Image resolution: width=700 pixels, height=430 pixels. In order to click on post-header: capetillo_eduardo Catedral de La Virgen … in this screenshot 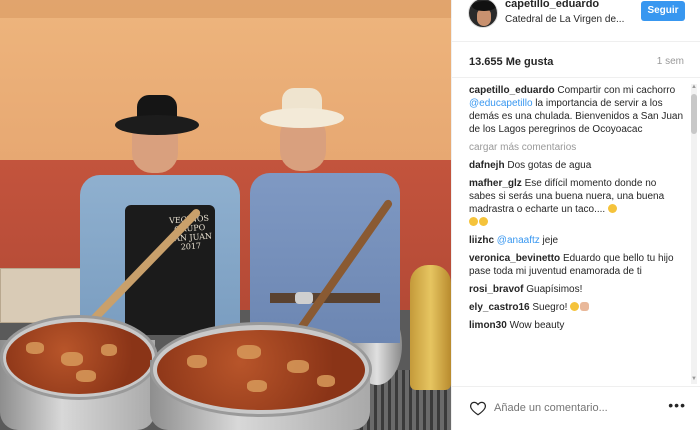, I will do `click(576, 21)`.